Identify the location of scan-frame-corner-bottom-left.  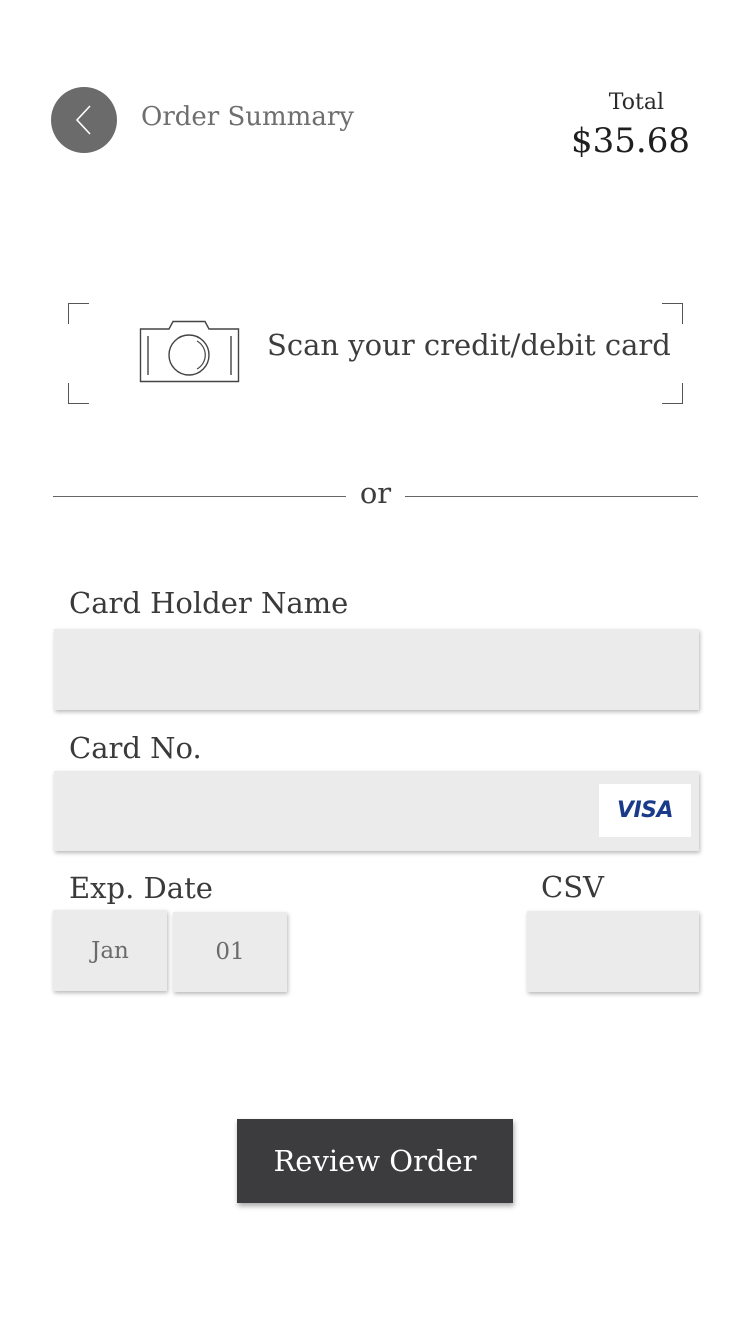
(78, 393).